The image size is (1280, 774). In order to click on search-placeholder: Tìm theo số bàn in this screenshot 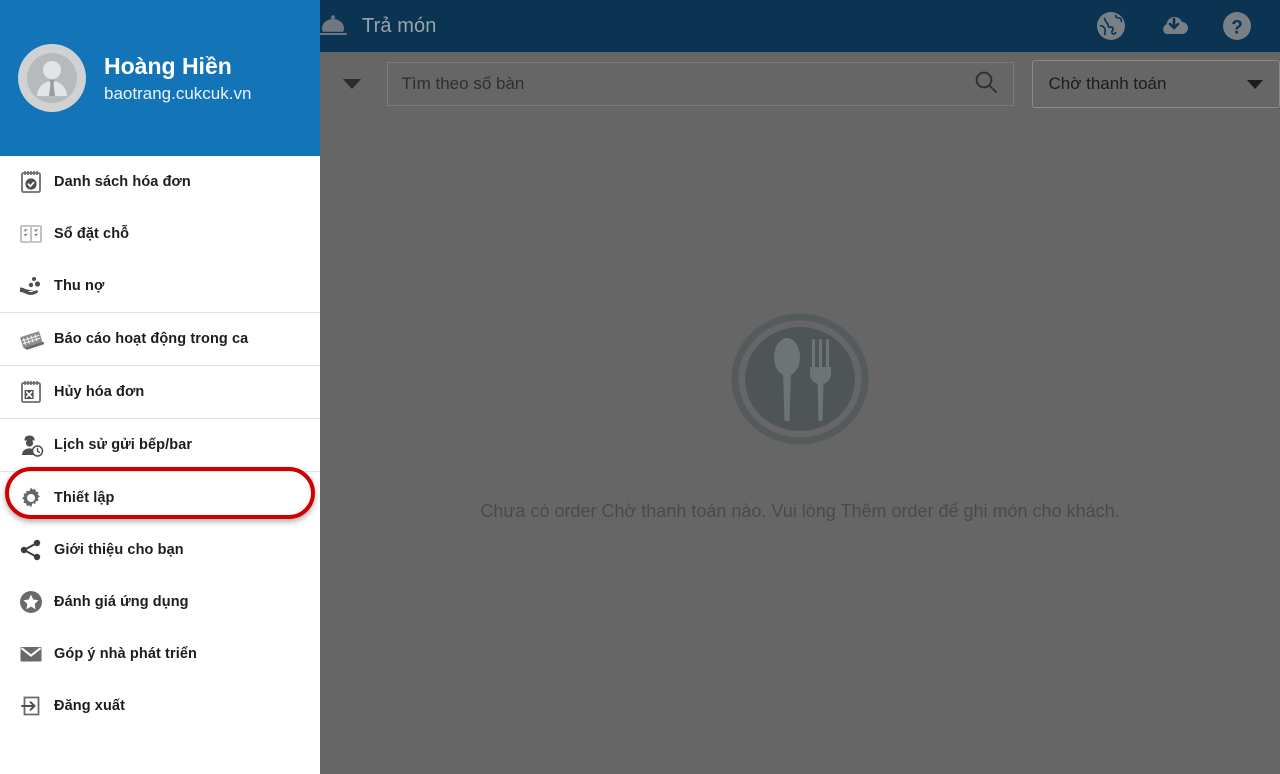, I will do `click(463, 83)`.